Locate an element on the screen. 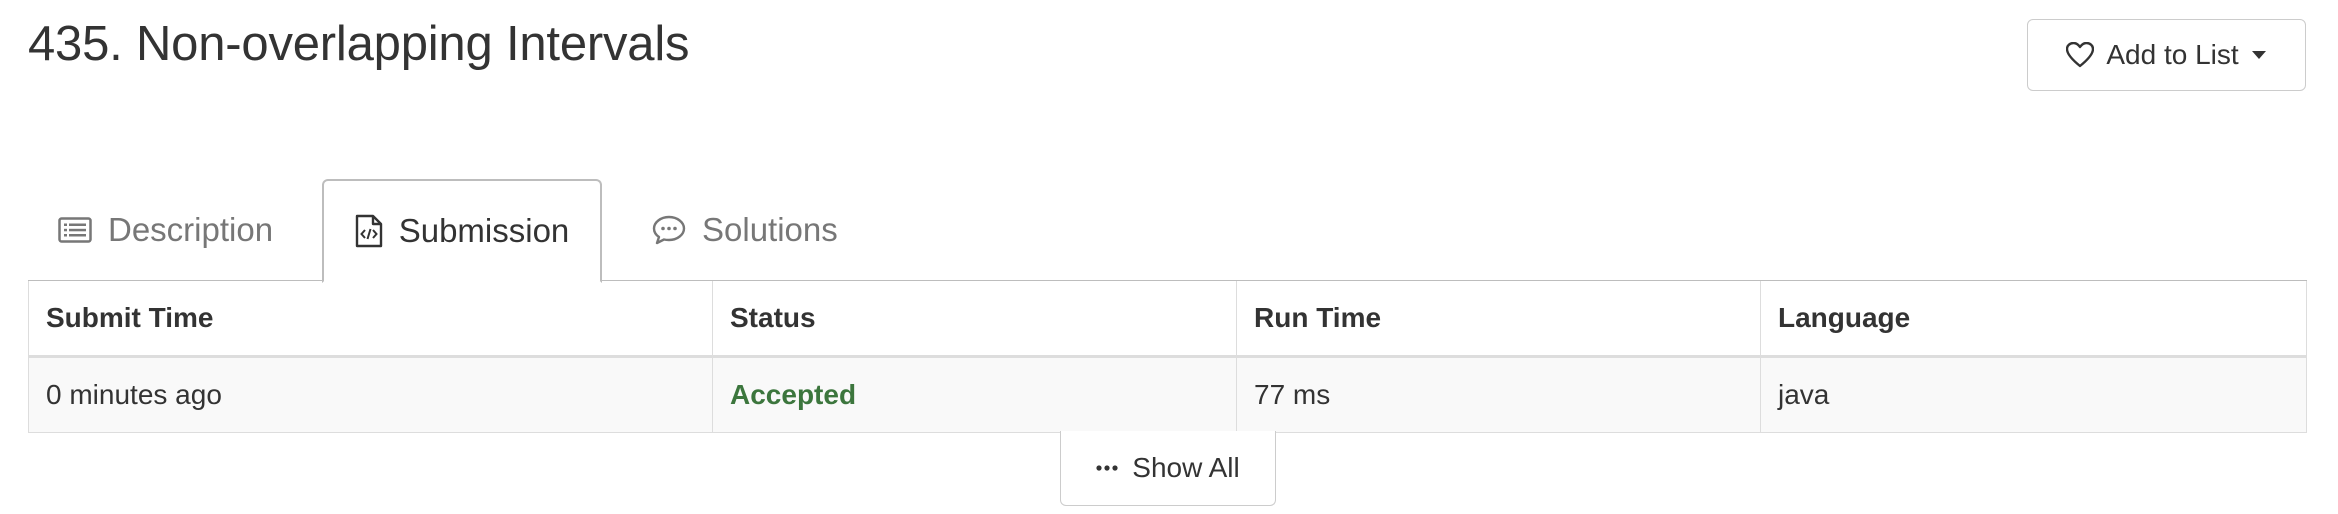 The image size is (2338, 514). add-to-list-label: Add to List is located at coordinates (2172, 54).